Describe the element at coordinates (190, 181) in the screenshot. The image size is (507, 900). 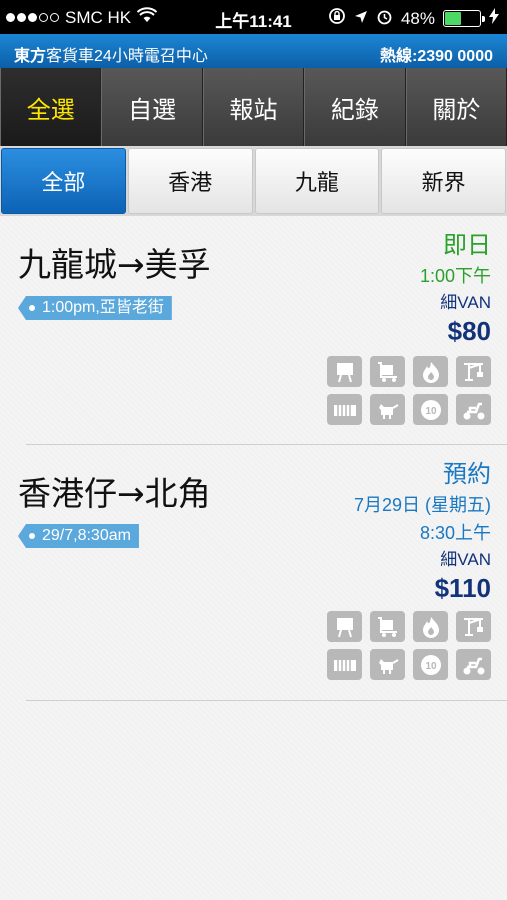
I see `region-tab-hong-kong: 香港` at that location.